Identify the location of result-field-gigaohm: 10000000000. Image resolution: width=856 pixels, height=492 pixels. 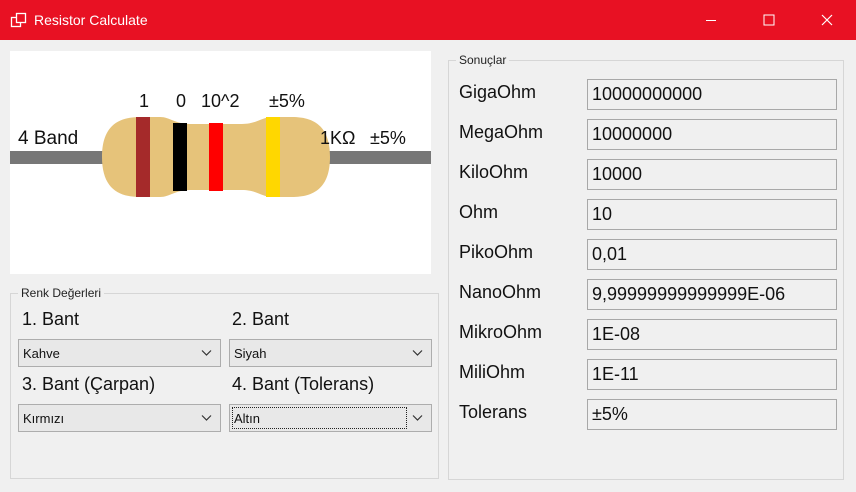
(712, 94).